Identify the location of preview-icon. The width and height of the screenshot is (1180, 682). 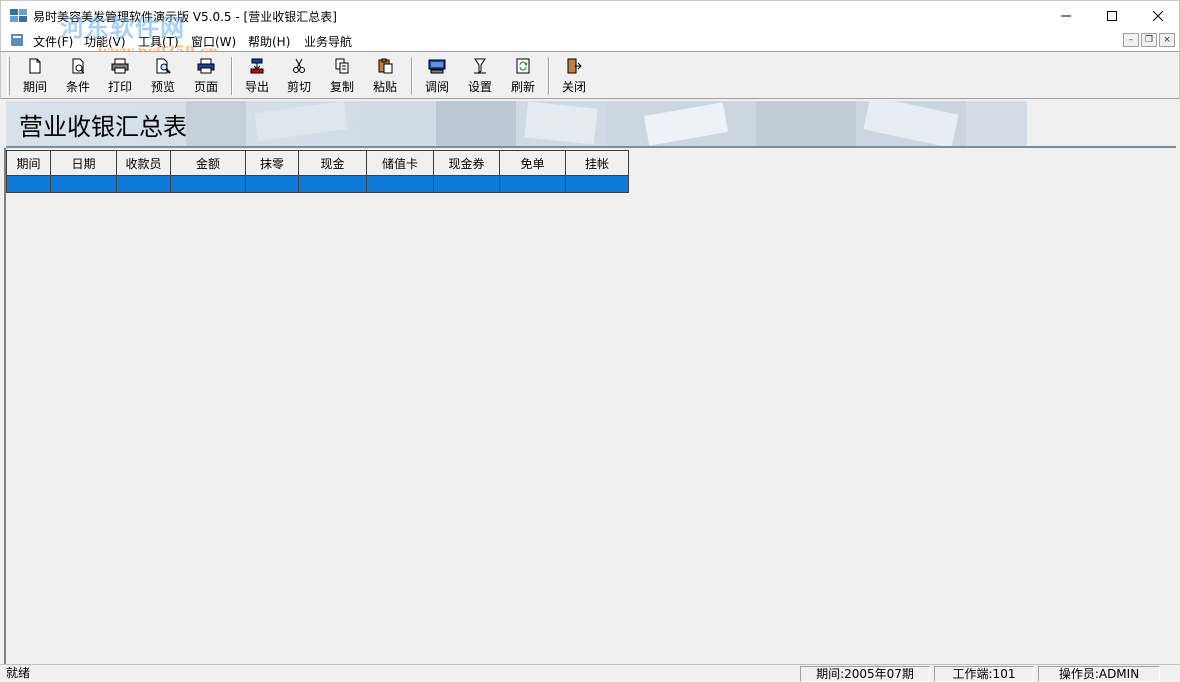
(163, 66).